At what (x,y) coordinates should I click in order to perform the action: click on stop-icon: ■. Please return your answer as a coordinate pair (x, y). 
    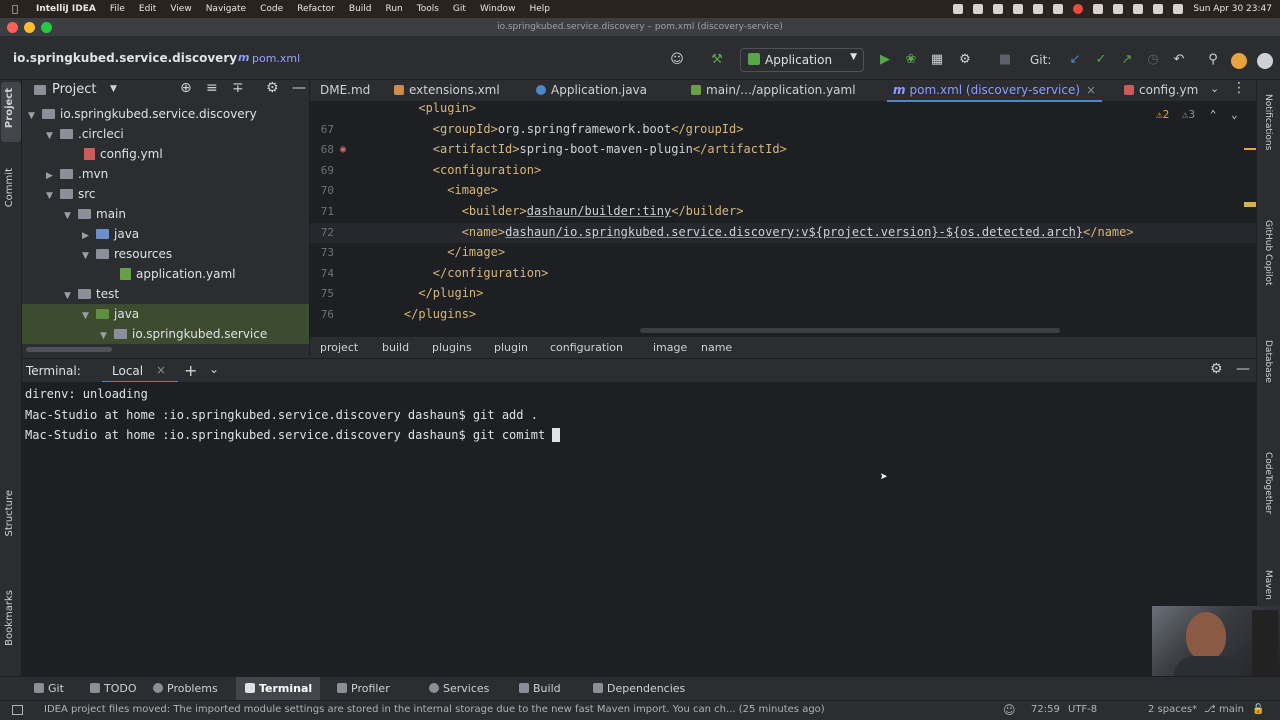
    Looking at the image, I should click on (1005, 60).